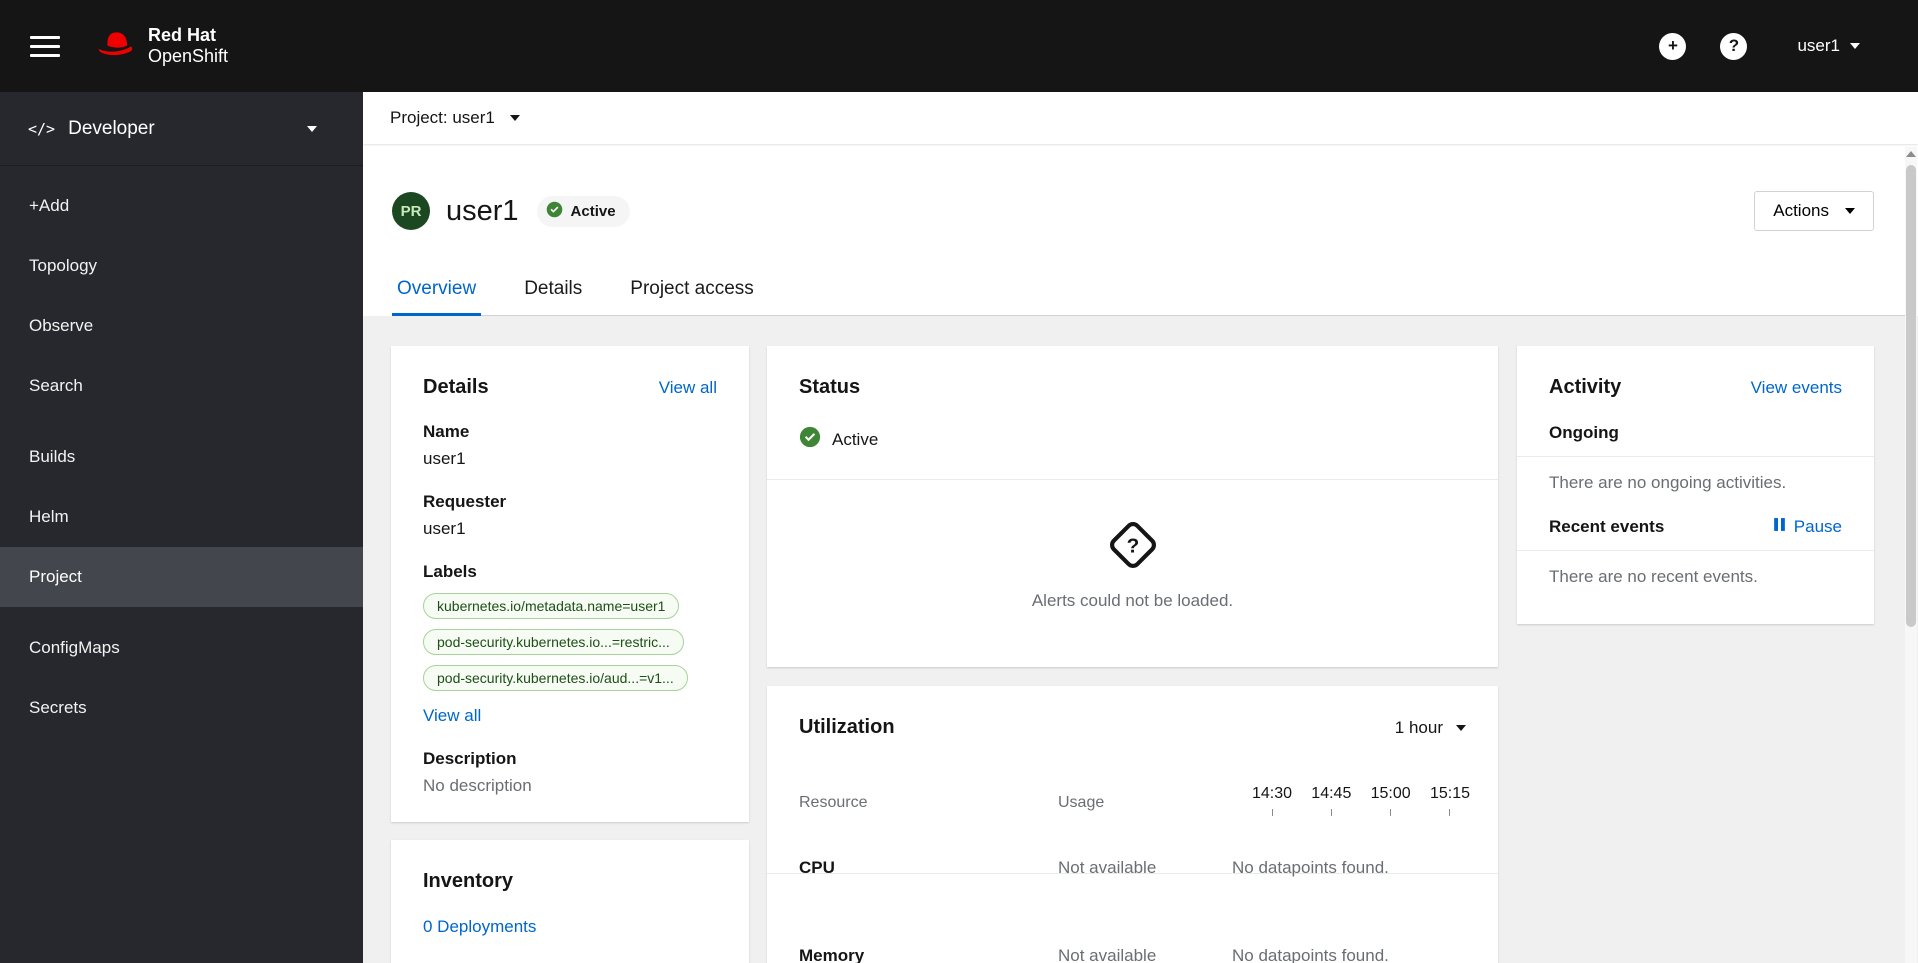 The image size is (1918, 963). I want to click on add-plus-icon: +, so click(1673, 46).